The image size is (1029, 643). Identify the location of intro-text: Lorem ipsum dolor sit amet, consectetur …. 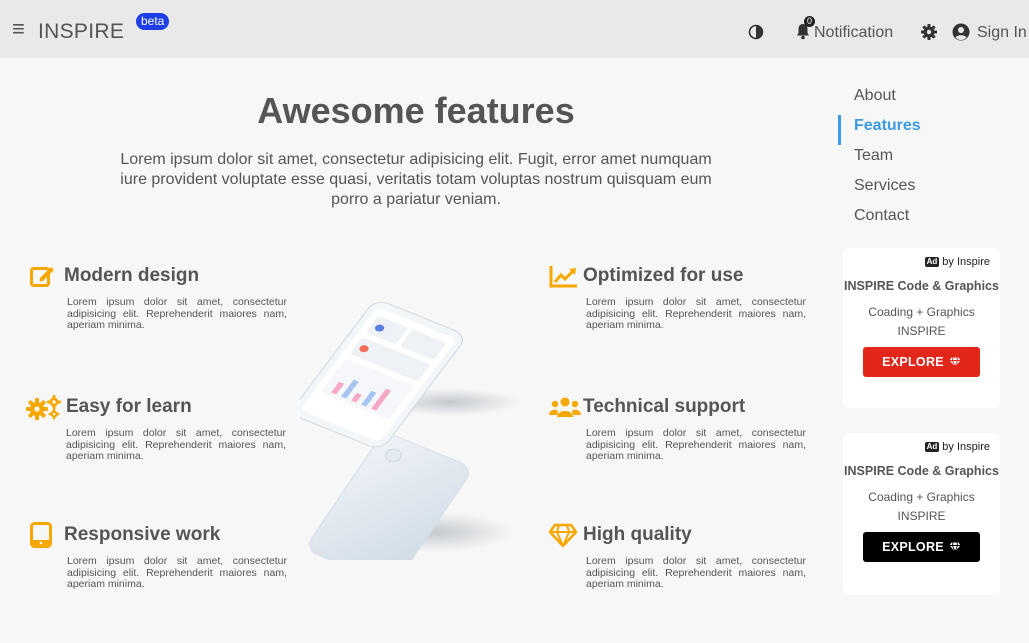
(416, 179).